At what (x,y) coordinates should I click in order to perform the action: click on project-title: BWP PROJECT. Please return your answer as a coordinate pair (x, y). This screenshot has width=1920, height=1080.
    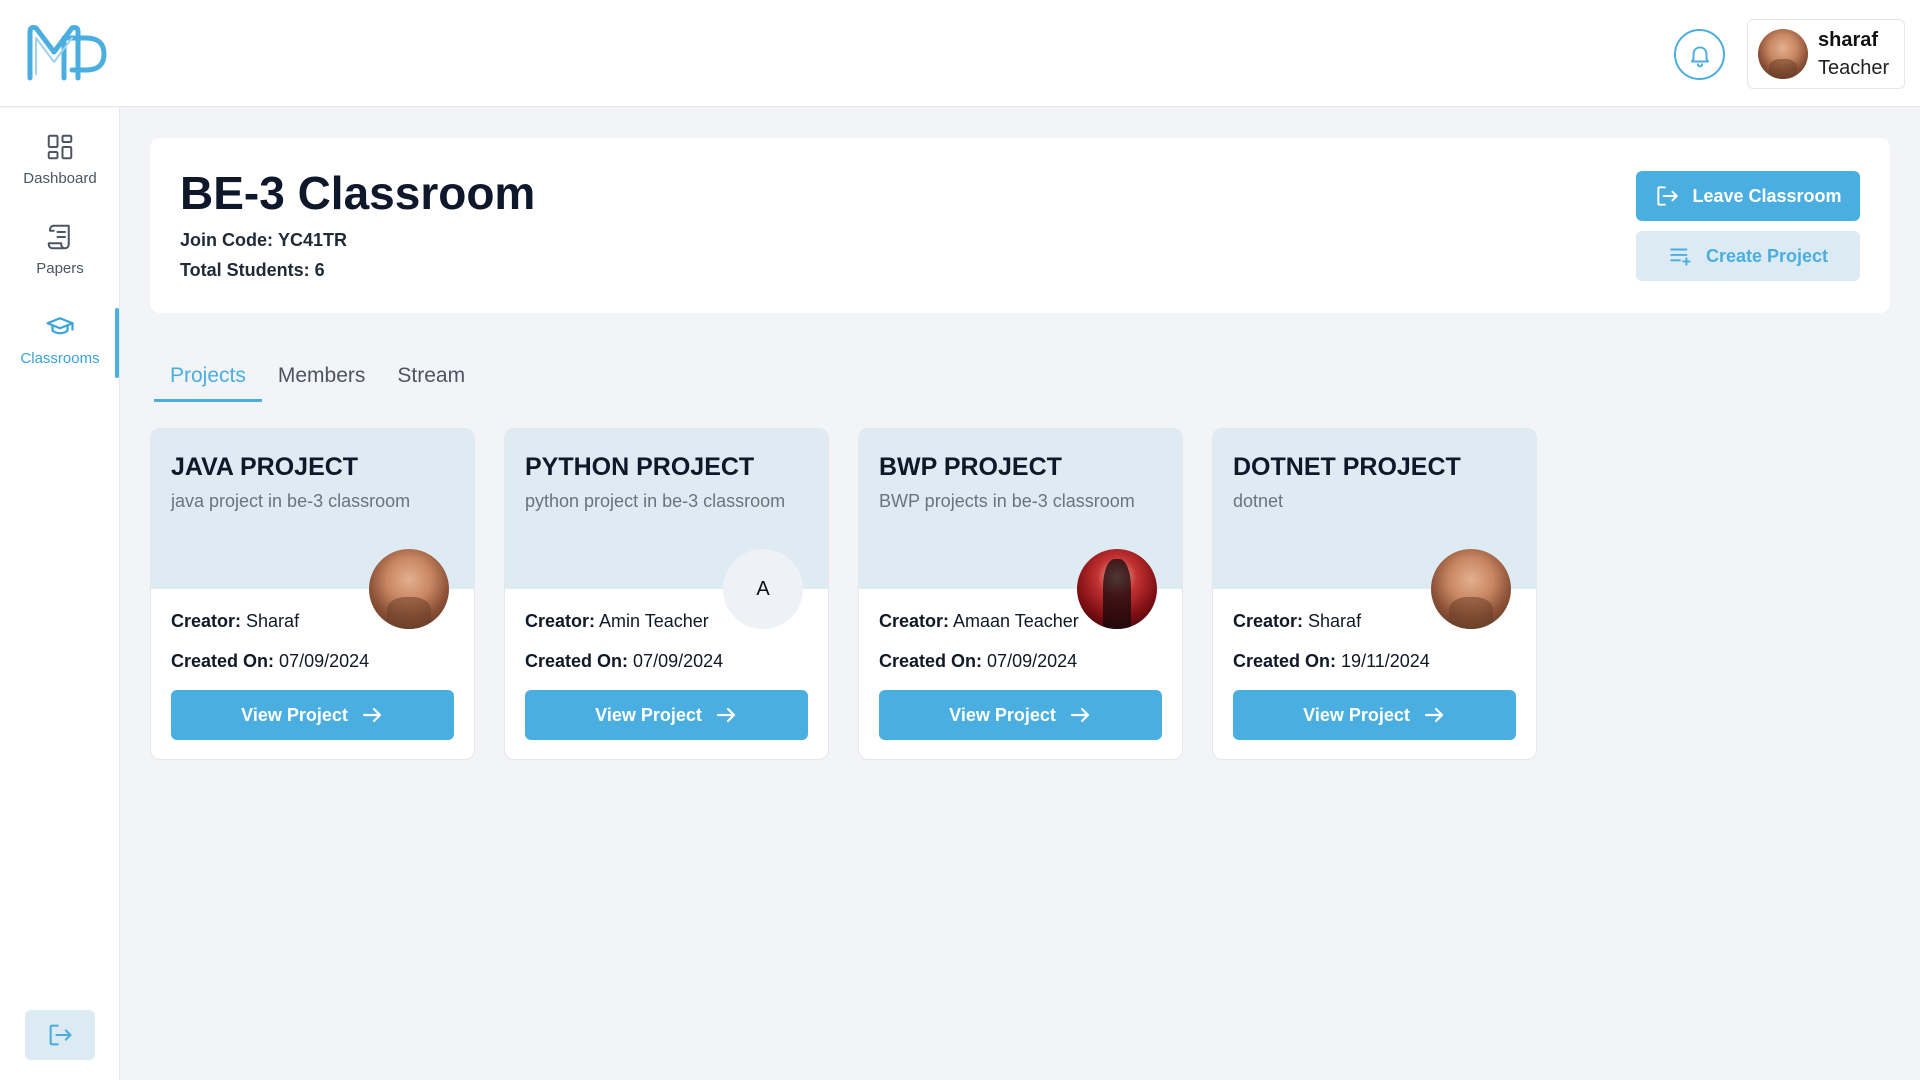
    Looking at the image, I should click on (970, 467).